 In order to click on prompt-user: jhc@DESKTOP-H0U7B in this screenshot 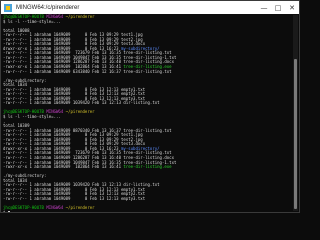, I will do `click(23, 207)`.